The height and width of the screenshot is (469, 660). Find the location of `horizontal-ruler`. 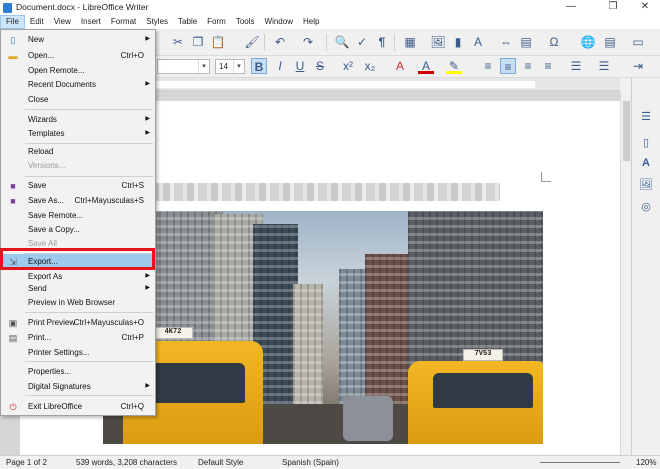

horizontal-ruler is located at coordinates (387, 84).